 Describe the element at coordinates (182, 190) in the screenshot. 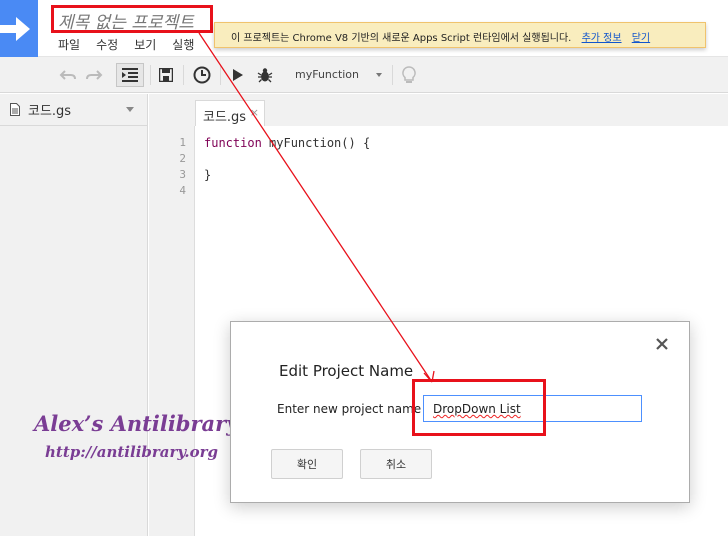

I see `line-number: 4` at that location.